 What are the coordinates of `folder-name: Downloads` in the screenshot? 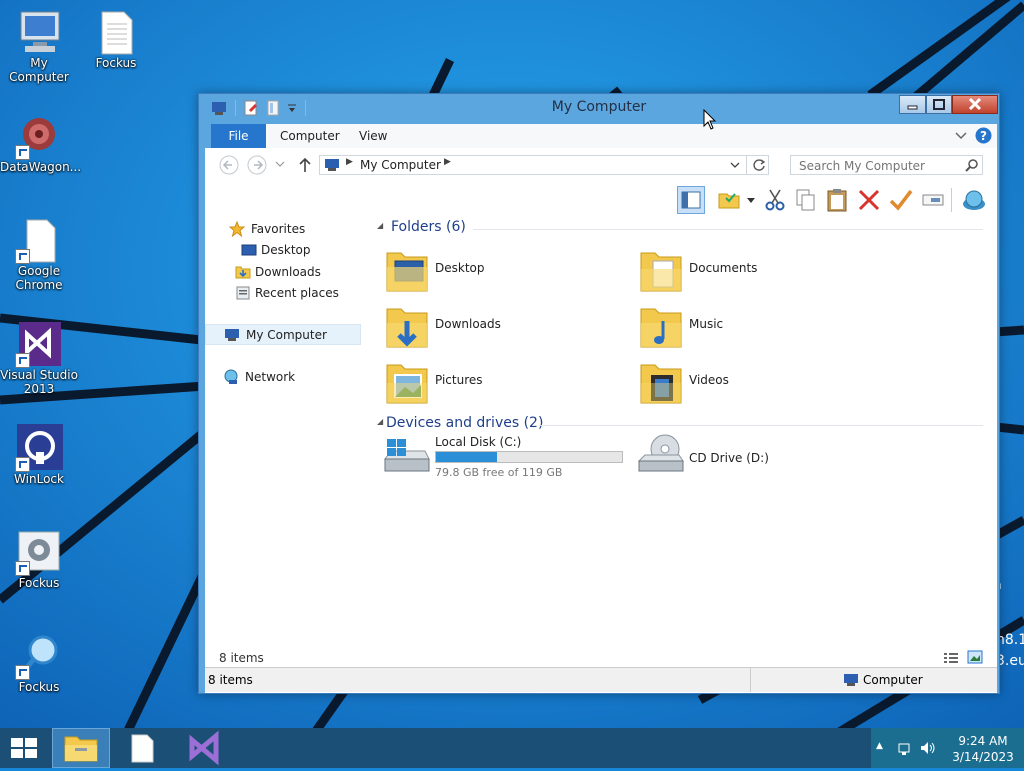 It's located at (468, 324).